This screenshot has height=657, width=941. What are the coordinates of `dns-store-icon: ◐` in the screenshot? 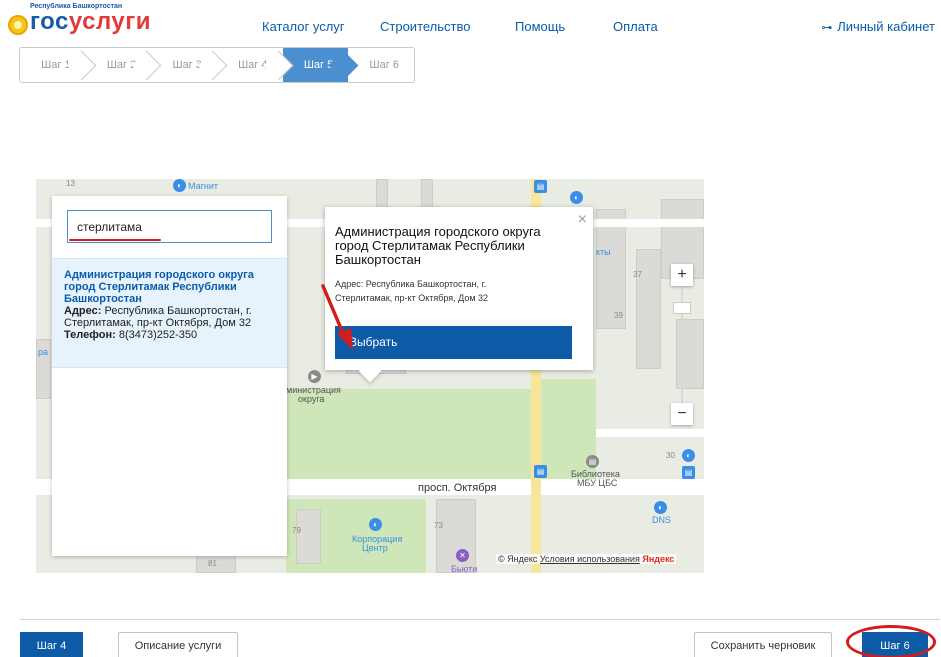 It's located at (660, 507).